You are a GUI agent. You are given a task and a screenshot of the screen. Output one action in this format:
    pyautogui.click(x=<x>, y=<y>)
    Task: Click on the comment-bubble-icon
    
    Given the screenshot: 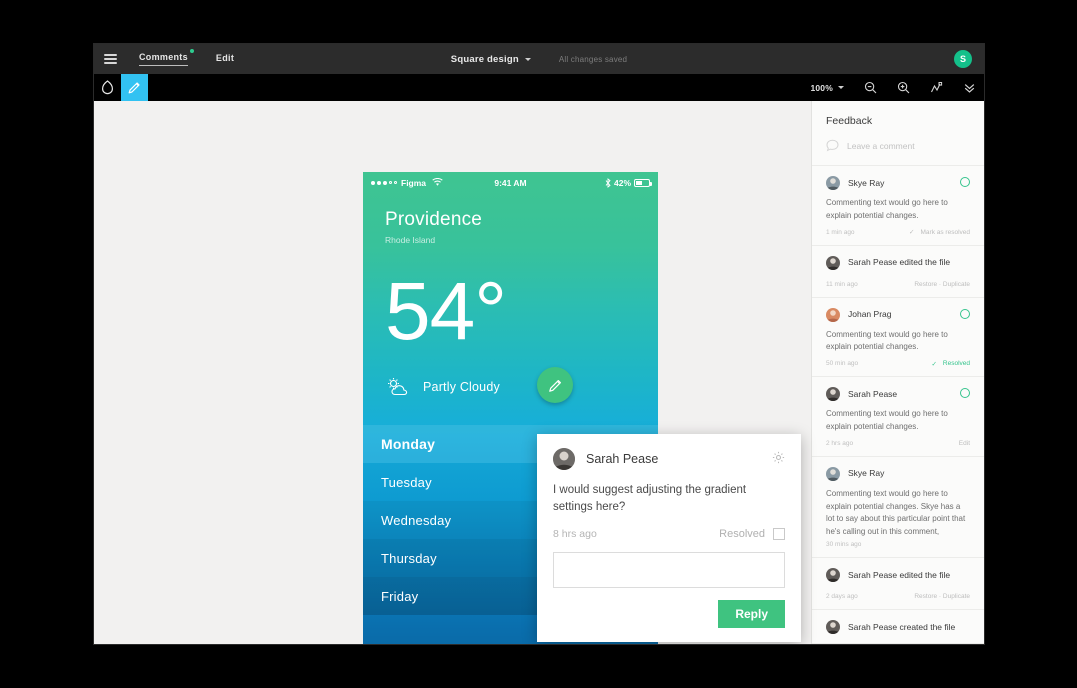 What is the action you would take?
    pyautogui.click(x=832, y=145)
    